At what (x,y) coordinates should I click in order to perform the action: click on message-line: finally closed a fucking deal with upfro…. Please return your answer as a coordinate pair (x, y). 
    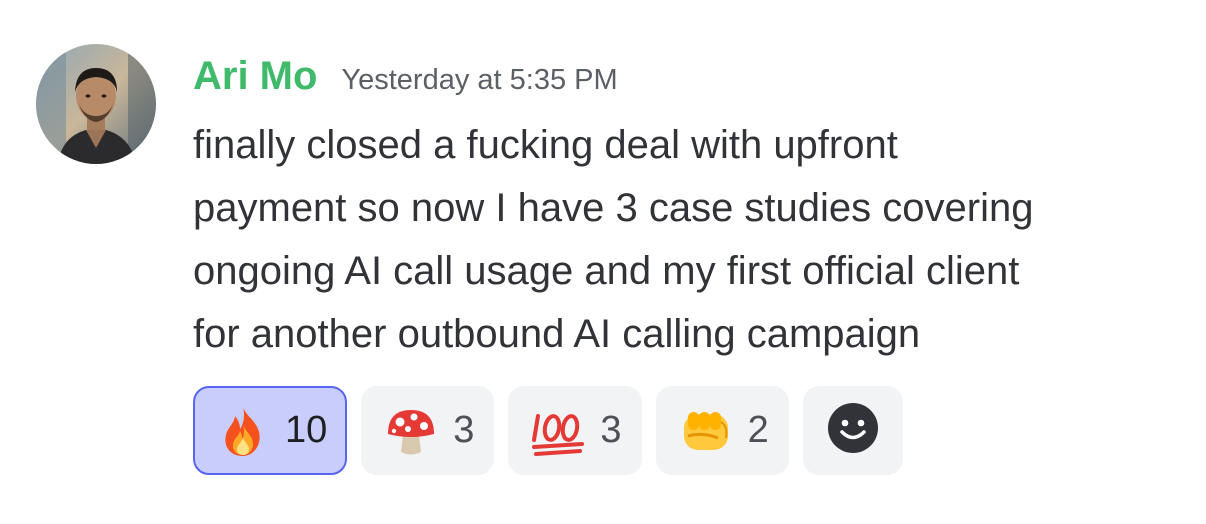
    Looking at the image, I should click on (545, 145).